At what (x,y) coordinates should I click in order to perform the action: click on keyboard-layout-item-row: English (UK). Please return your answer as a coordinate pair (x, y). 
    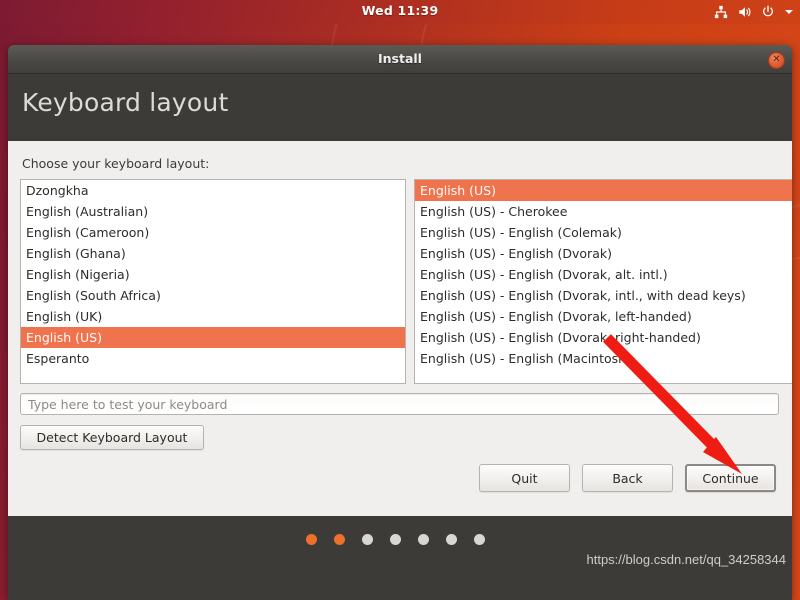
    Looking at the image, I should click on (213, 316).